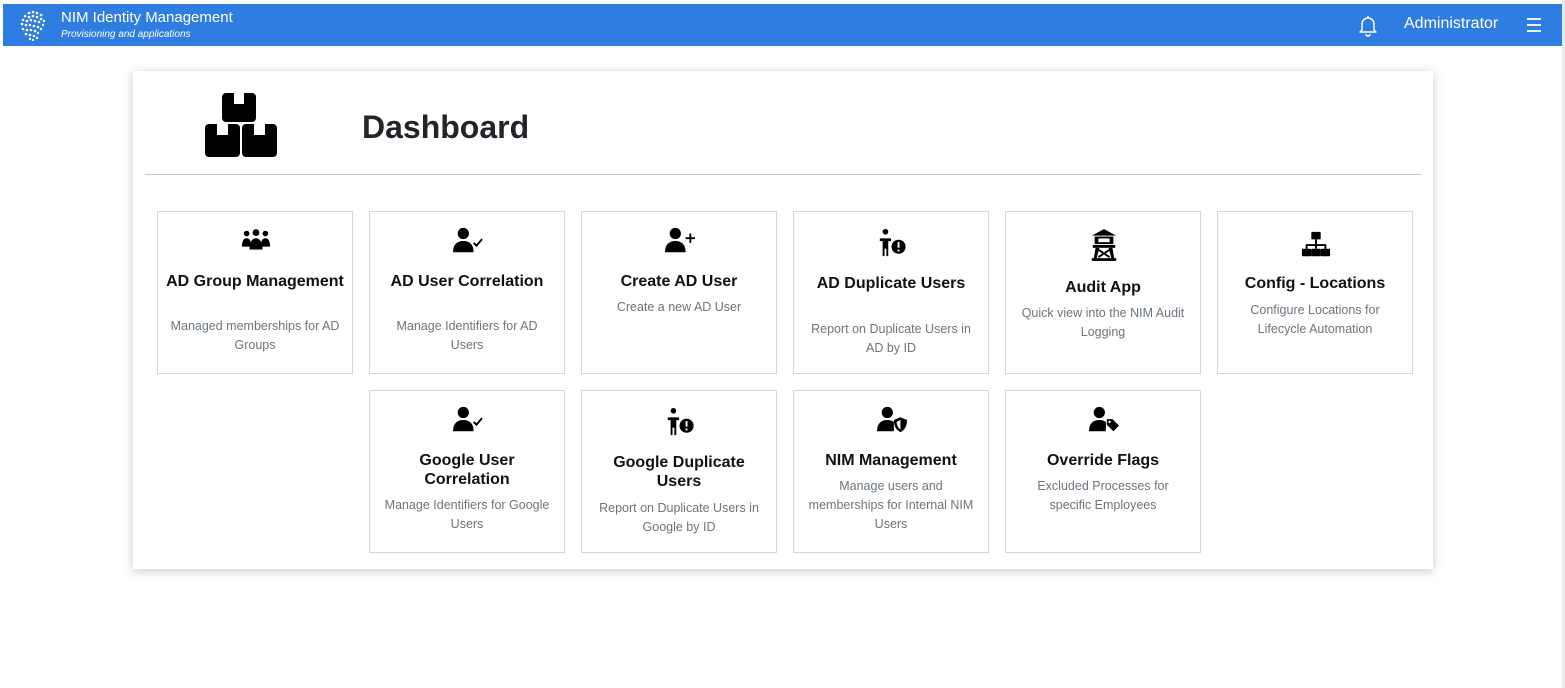 This screenshot has width=1565, height=688. Describe the element at coordinates (241, 125) in the screenshot. I see `boxes-icon` at that location.